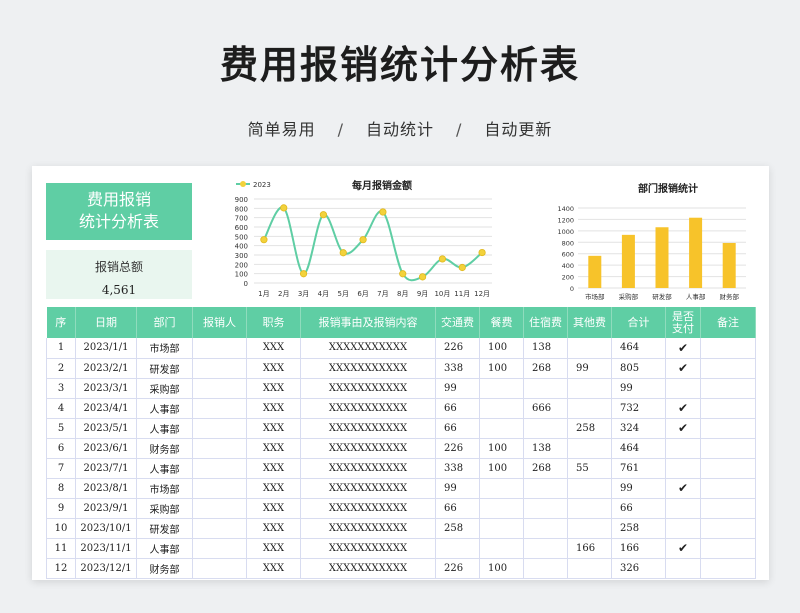 This screenshot has height=613, width=800. I want to click on cell-lodging: 138, so click(545, 348).